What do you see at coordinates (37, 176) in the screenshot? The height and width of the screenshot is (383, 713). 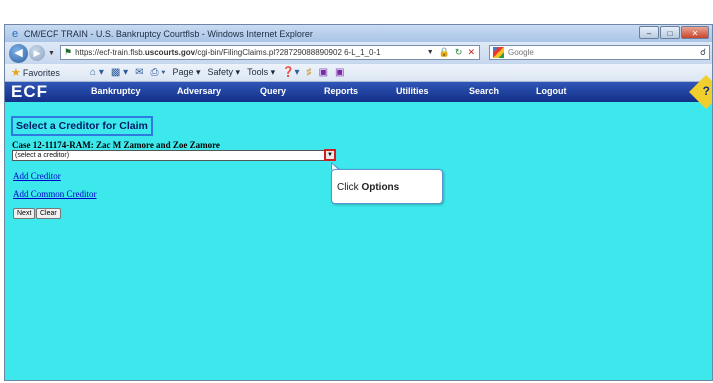 I see `add-creditor-link: Add Creditor` at bounding box center [37, 176].